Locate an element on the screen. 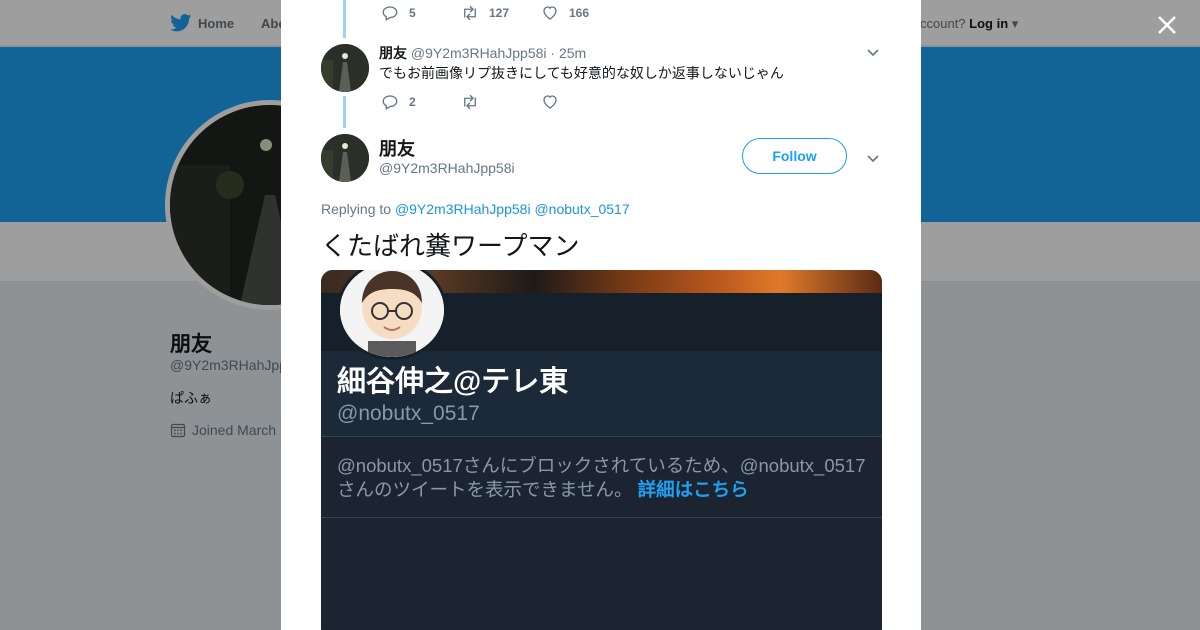  main-tweet-avatar is located at coordinates (345, 158).